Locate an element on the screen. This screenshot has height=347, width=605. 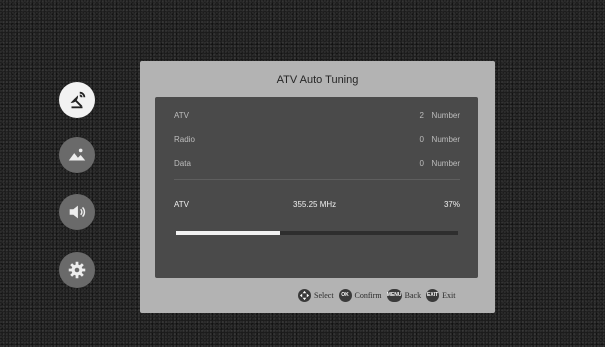
hint-confirm: OK Confirm is located at coordinates (360, 295).